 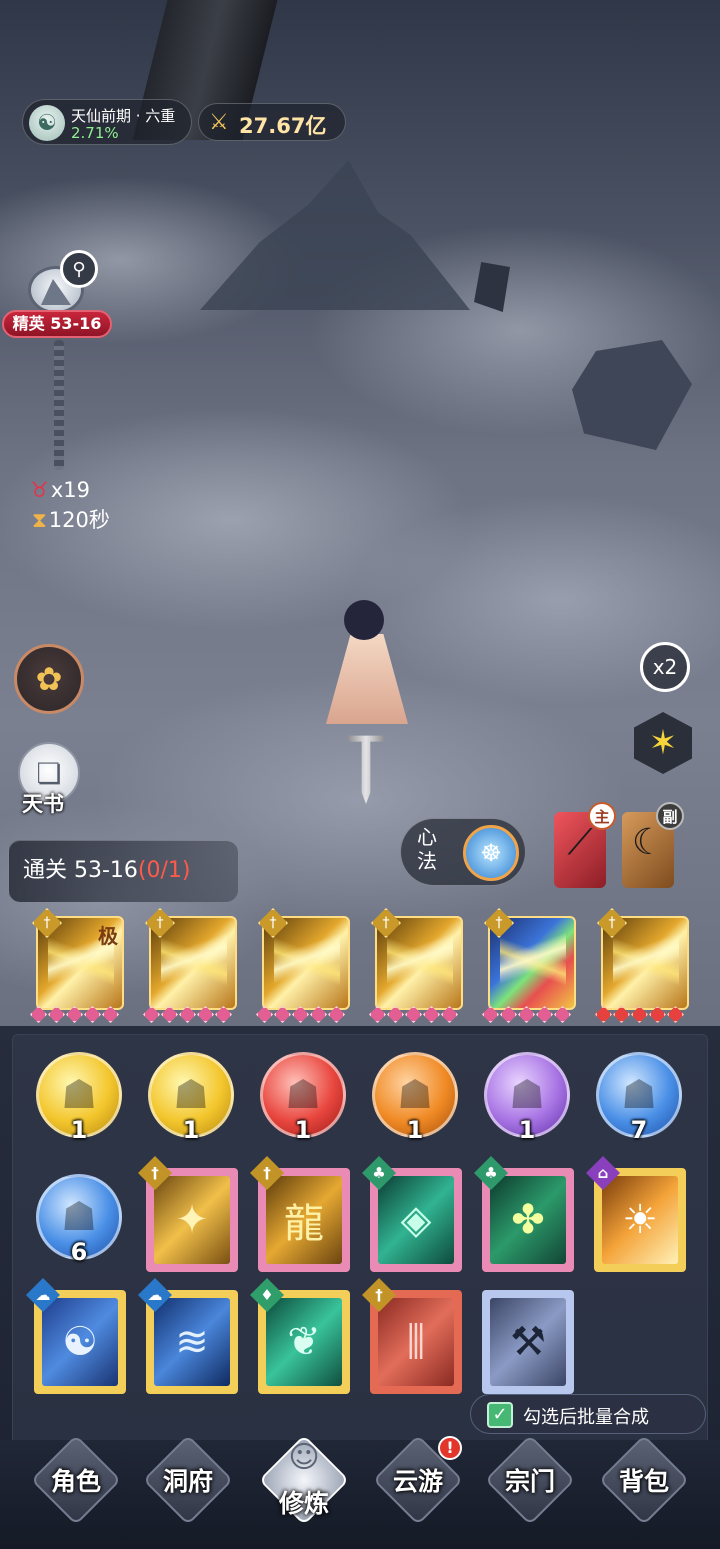 I want to click on blade-hilt-icon: ⚒, so click(x=528, y=1342).